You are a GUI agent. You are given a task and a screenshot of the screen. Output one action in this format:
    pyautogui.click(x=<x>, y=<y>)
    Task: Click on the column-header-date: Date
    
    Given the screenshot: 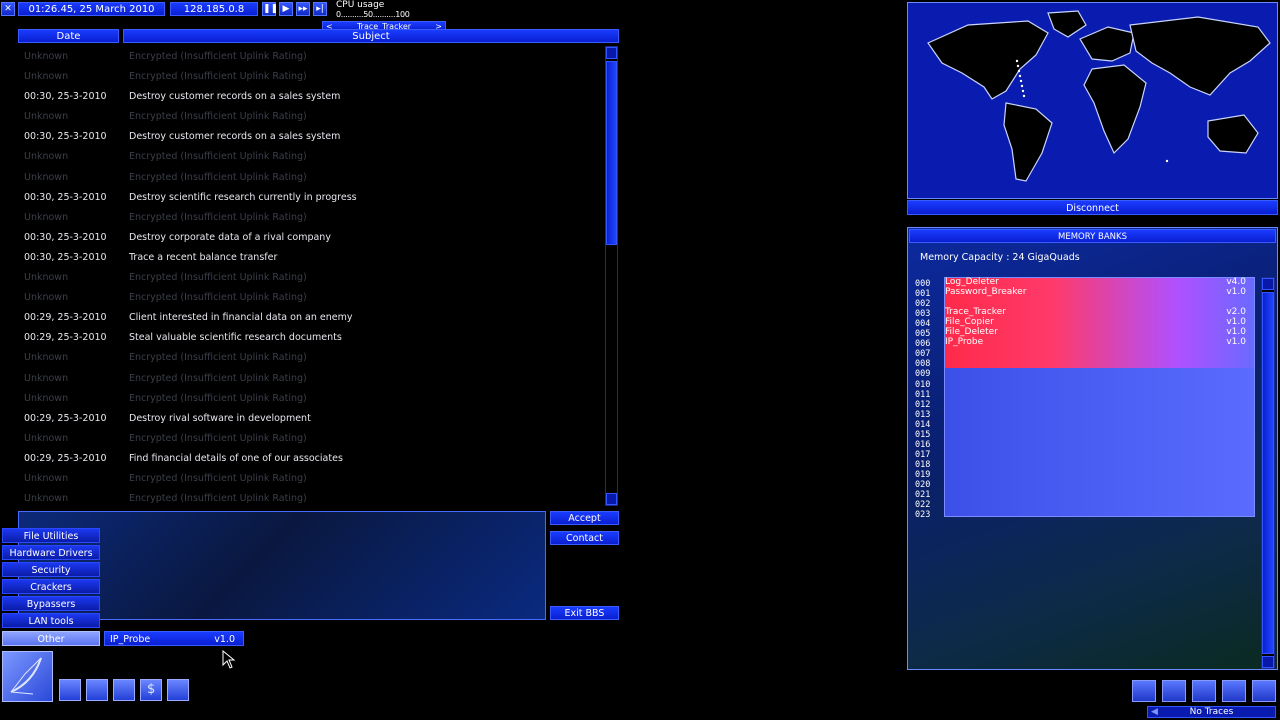 What is the action you would take?
    pyautogui.click(x=68, y=36)
    